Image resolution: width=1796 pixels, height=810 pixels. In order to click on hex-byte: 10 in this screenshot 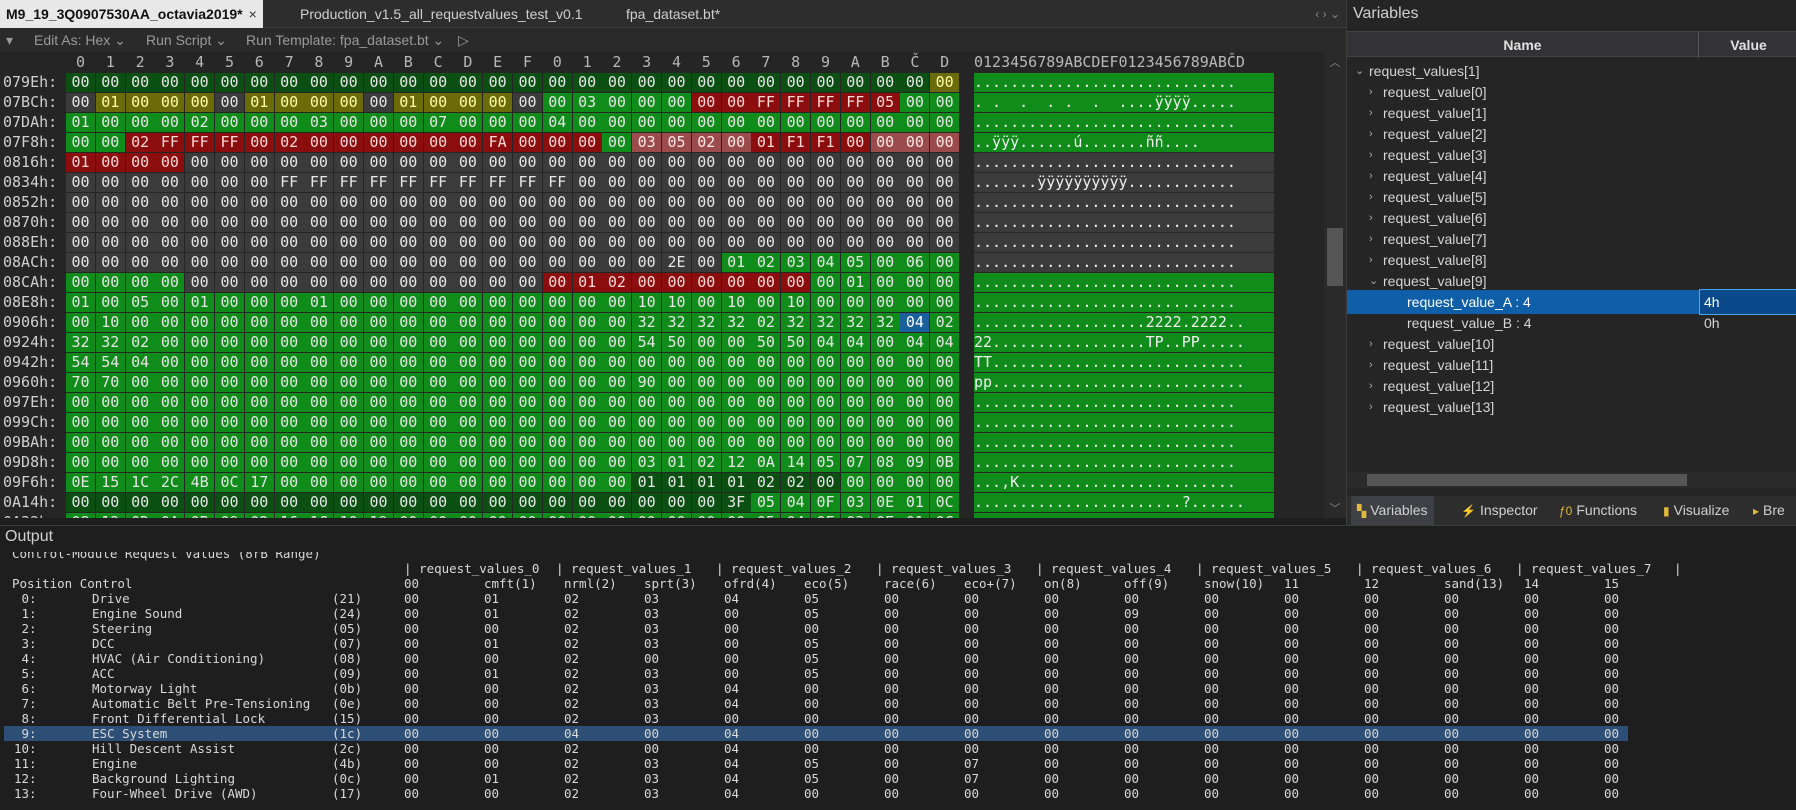, I will do `click(349, 515)`.